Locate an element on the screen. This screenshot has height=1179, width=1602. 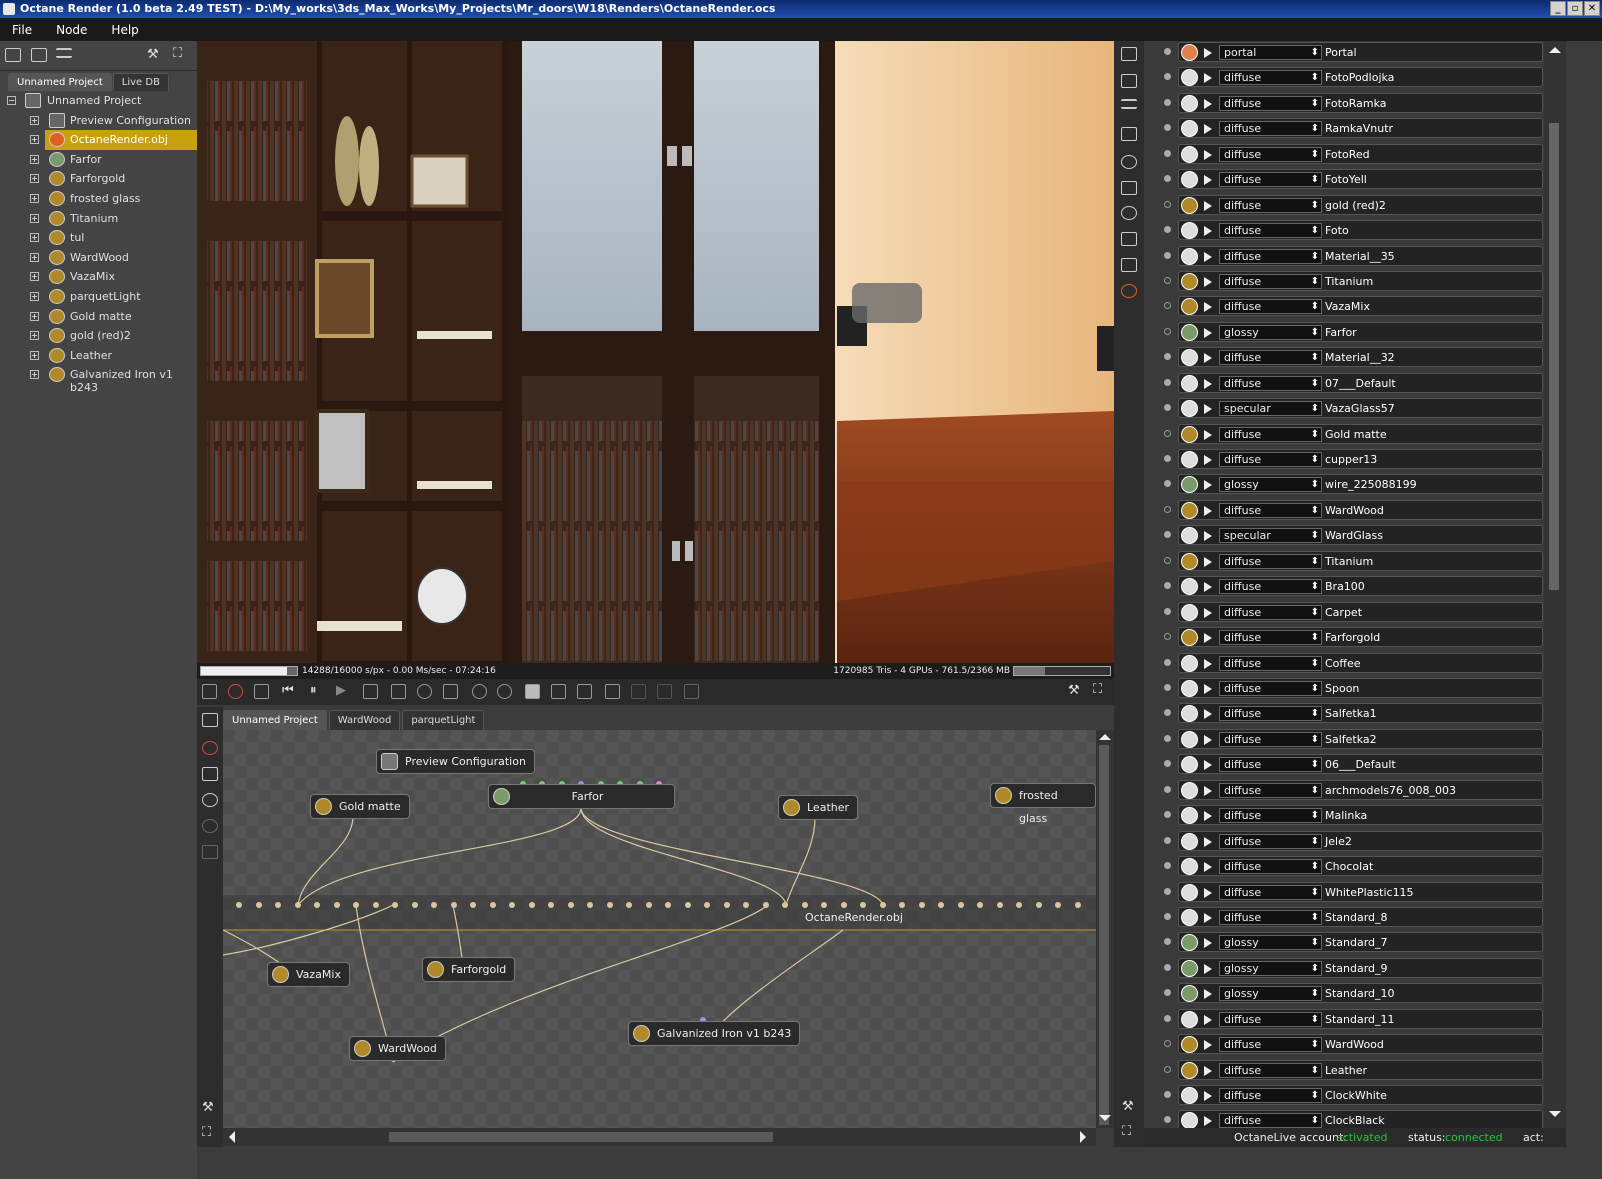
picker-icon is located at coordinates (450, 691).